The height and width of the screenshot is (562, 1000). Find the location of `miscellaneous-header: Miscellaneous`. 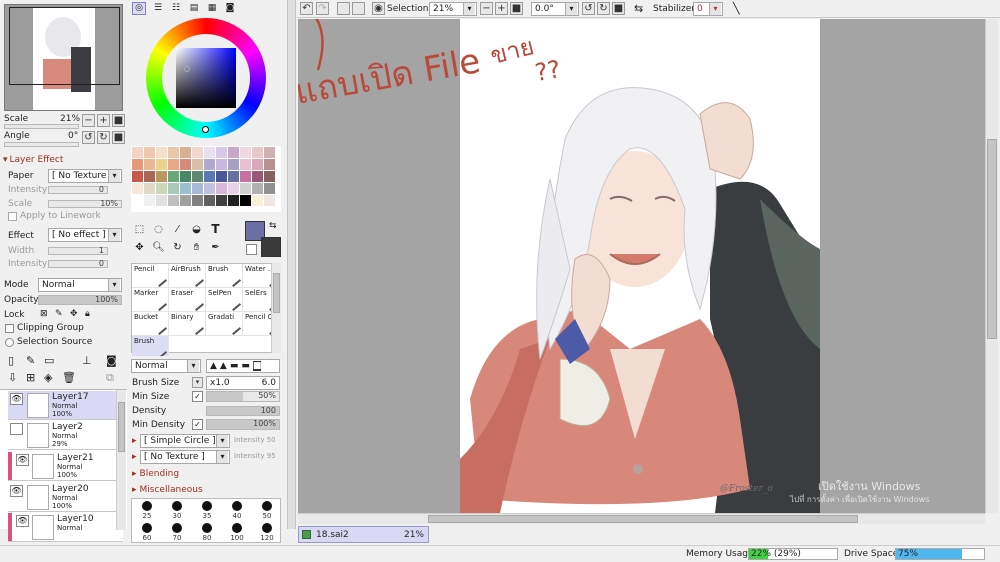

miscellaneous-header: Miscellaneous is located at coordinates (171, 490).